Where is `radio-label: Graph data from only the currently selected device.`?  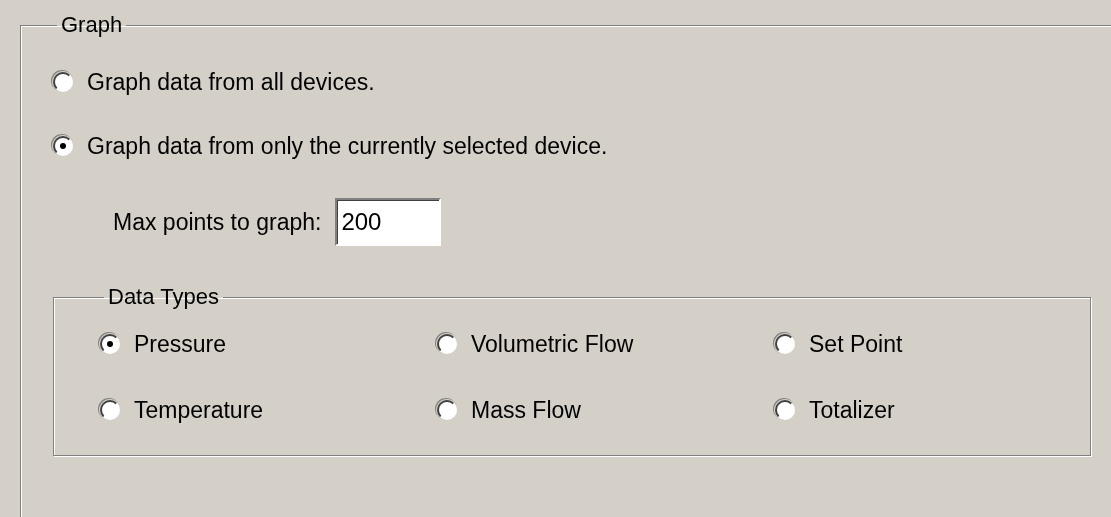
radio-label: Graph data from only the currently selected device. is located at coordinates (347, 146).